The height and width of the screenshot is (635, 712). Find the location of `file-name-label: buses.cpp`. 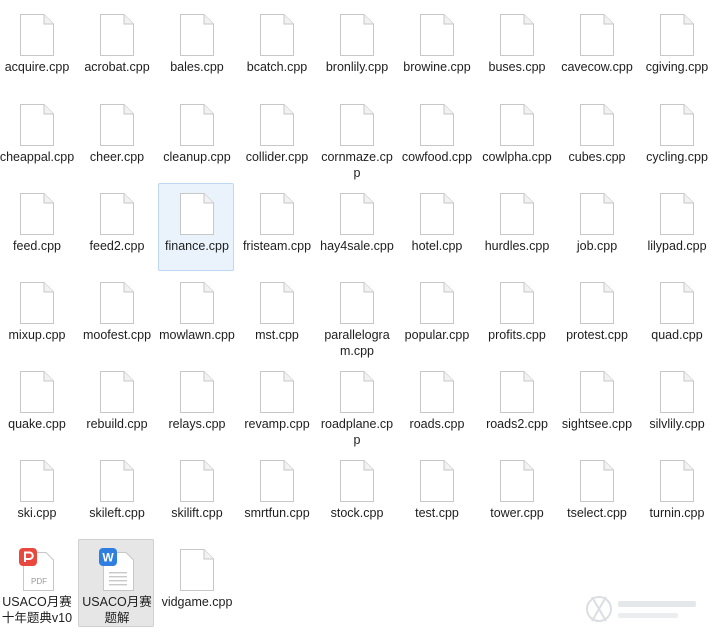

file-name-label: buses.cpp is located at coordinates (517, 67).